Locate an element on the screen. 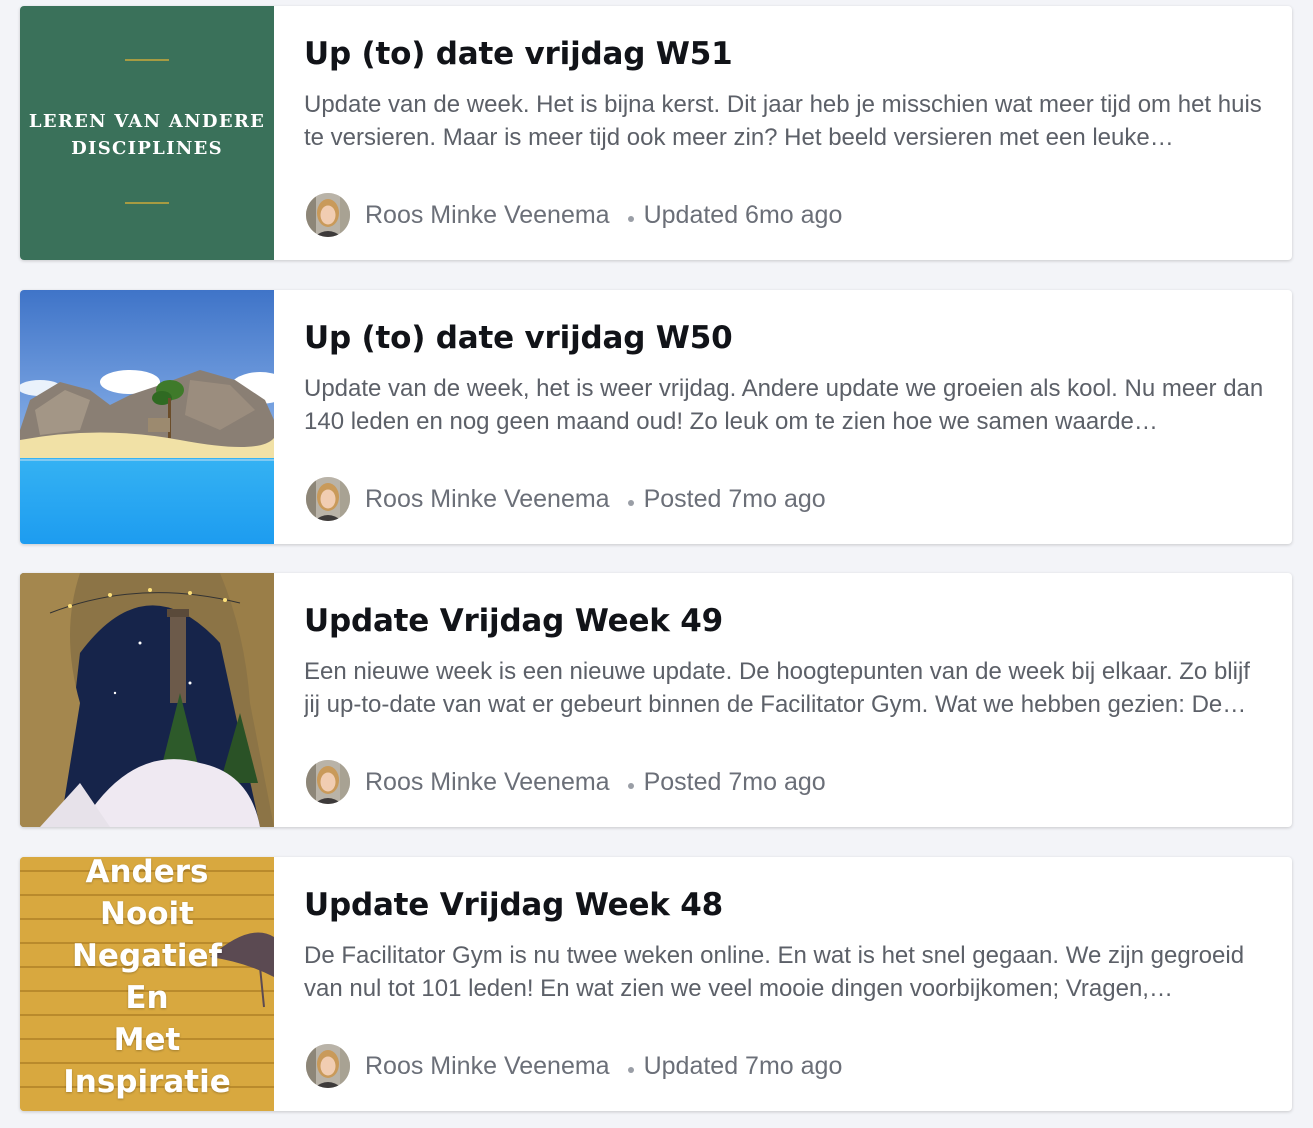  post-status: Updated 6mo ago is located at coordinates (743, 214).